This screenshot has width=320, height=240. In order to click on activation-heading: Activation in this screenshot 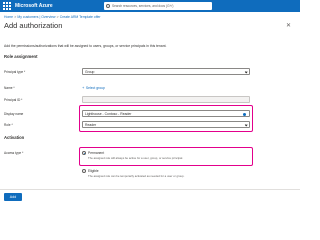, I will do `click(14, 137)`.